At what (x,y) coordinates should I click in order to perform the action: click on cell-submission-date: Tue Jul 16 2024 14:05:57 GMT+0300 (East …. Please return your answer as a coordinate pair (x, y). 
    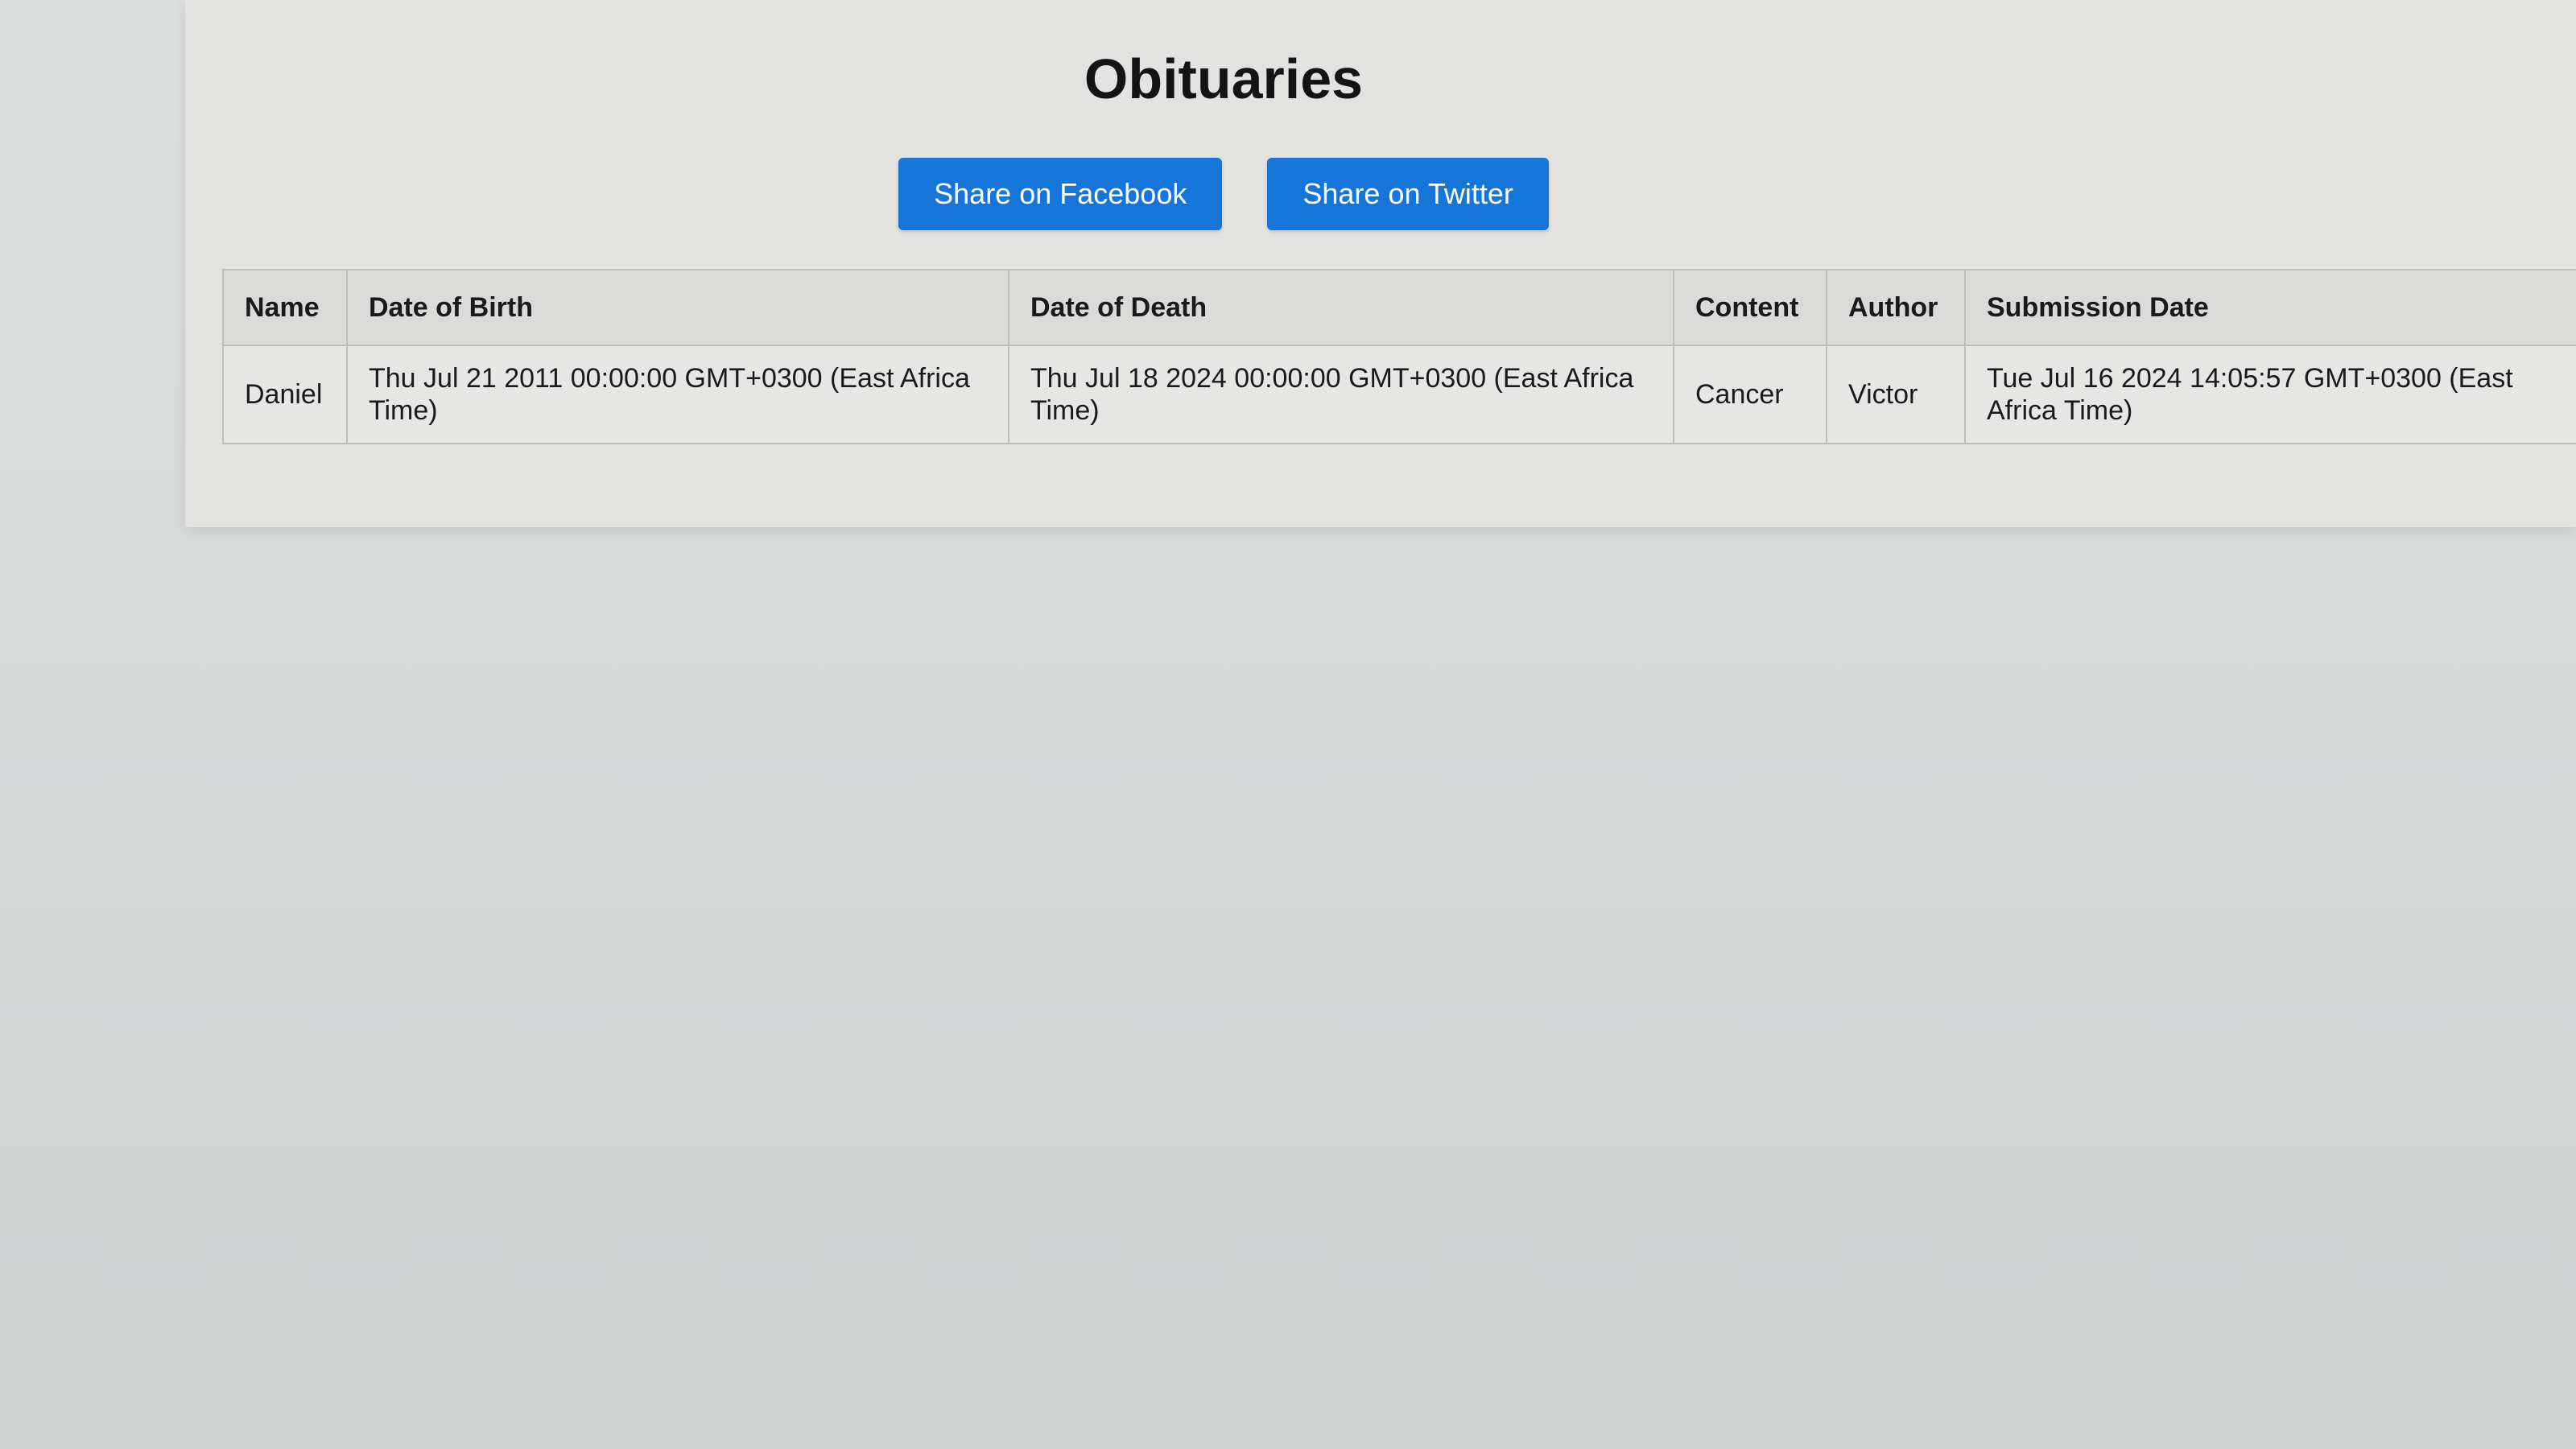
    Looking at the image, I should click on (2270, 394).